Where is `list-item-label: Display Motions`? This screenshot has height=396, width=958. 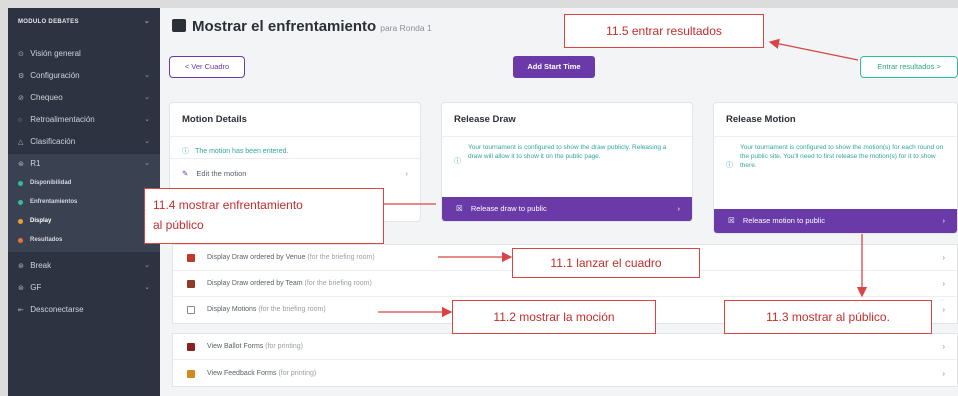
list-item-label: Display Motions is located at coordinates (232, 309).